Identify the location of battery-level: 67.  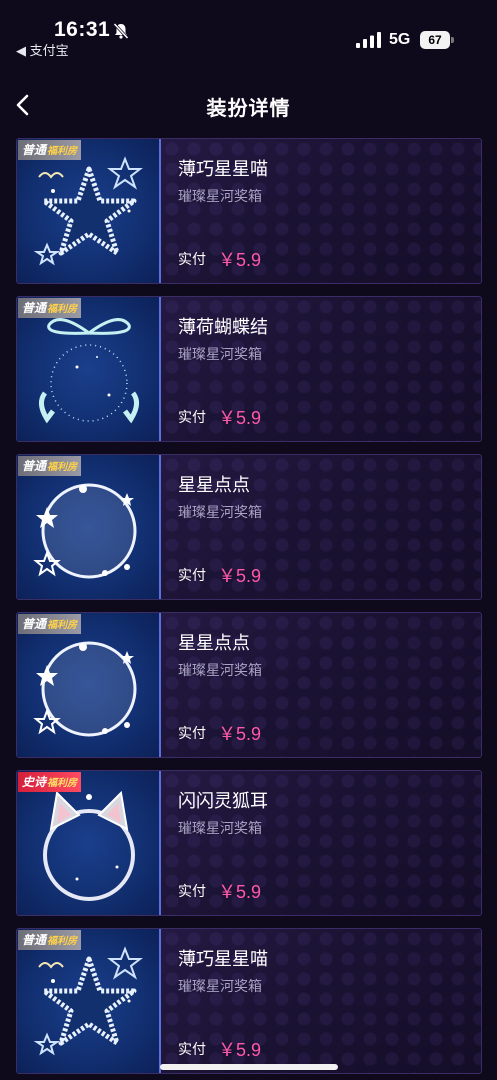
(435, 40).